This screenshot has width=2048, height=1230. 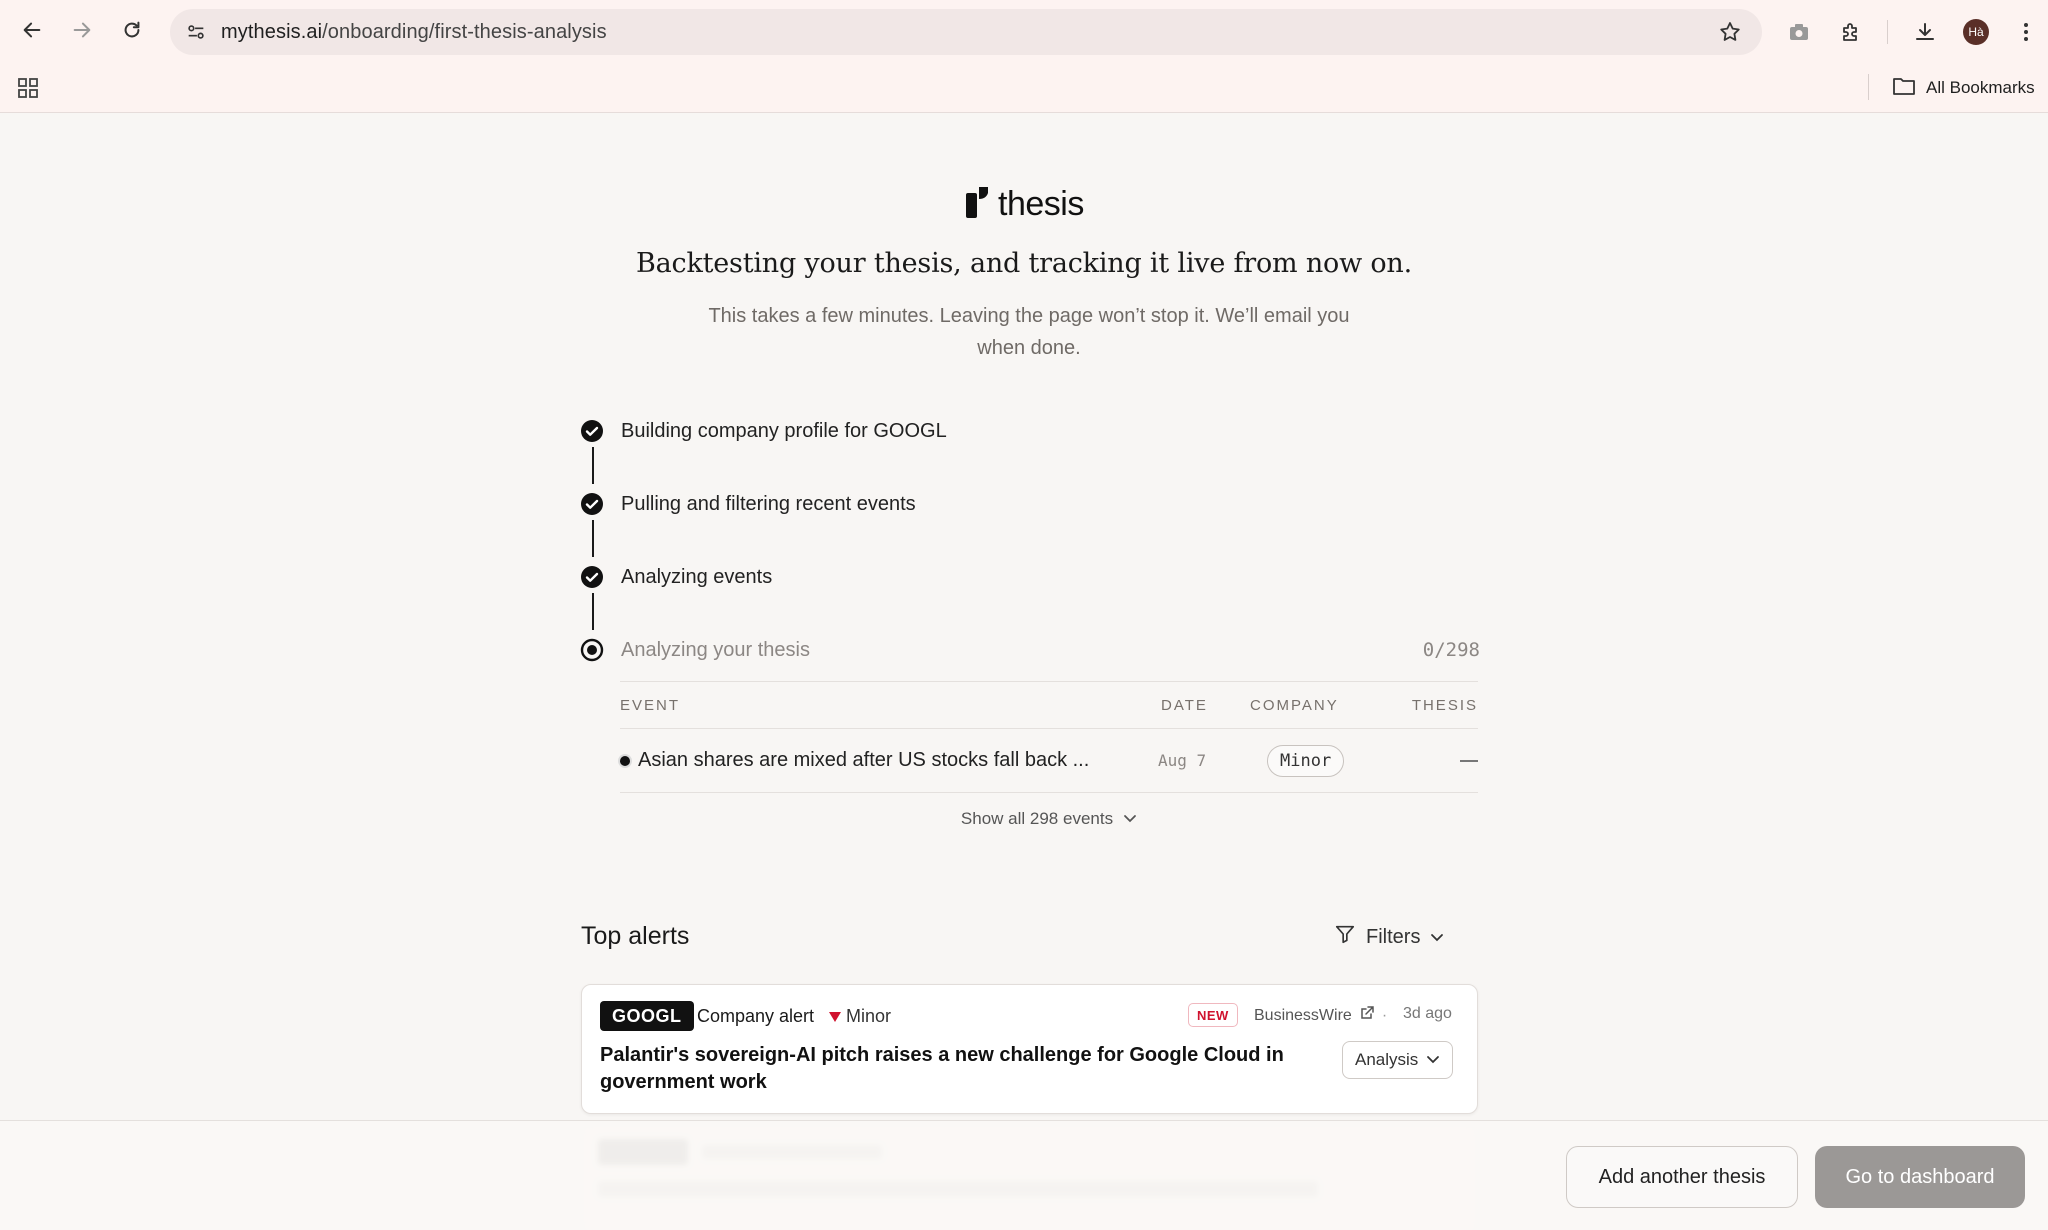 I want to click on step-label: Analyzing events, so click(x=697, y=576).